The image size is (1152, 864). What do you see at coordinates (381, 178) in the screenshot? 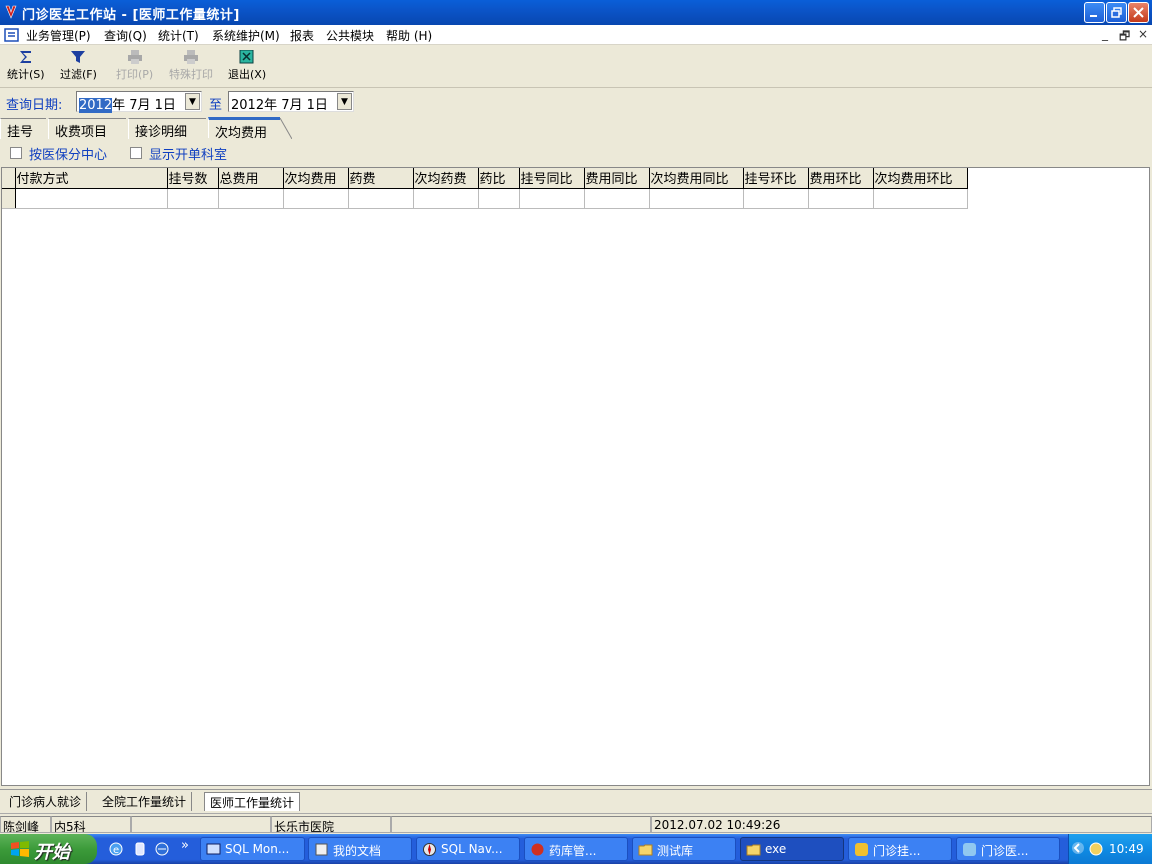
I see `col-header: 药费` at bounding box center [381, 178].